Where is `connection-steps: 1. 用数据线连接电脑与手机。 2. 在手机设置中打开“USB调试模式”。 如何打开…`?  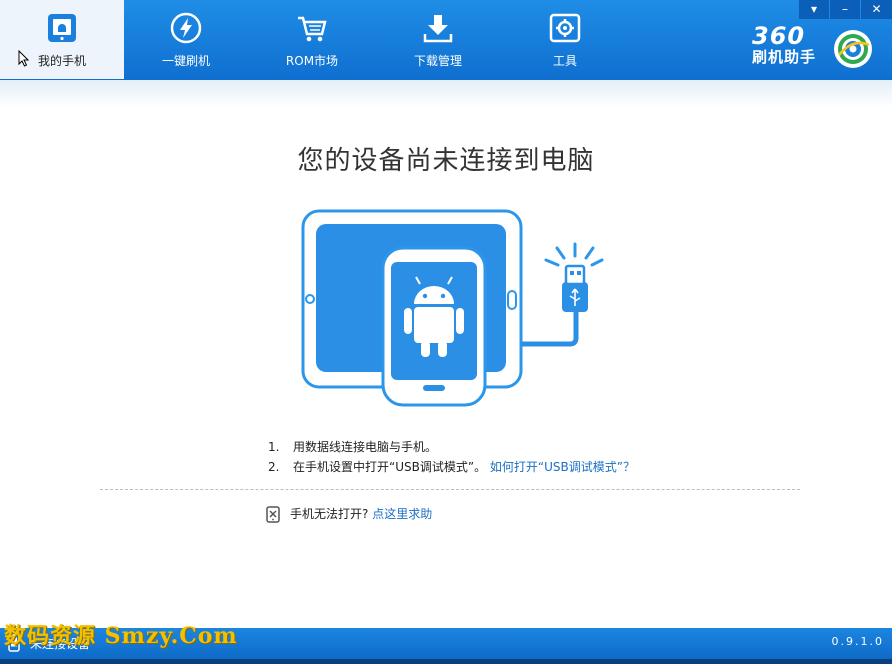
connection-steps: 1. 用数据线连接电脑与手机。 2. 在手机设置中打开“USB调试模式”。 如何打开… is located at coordinates (451, 457).